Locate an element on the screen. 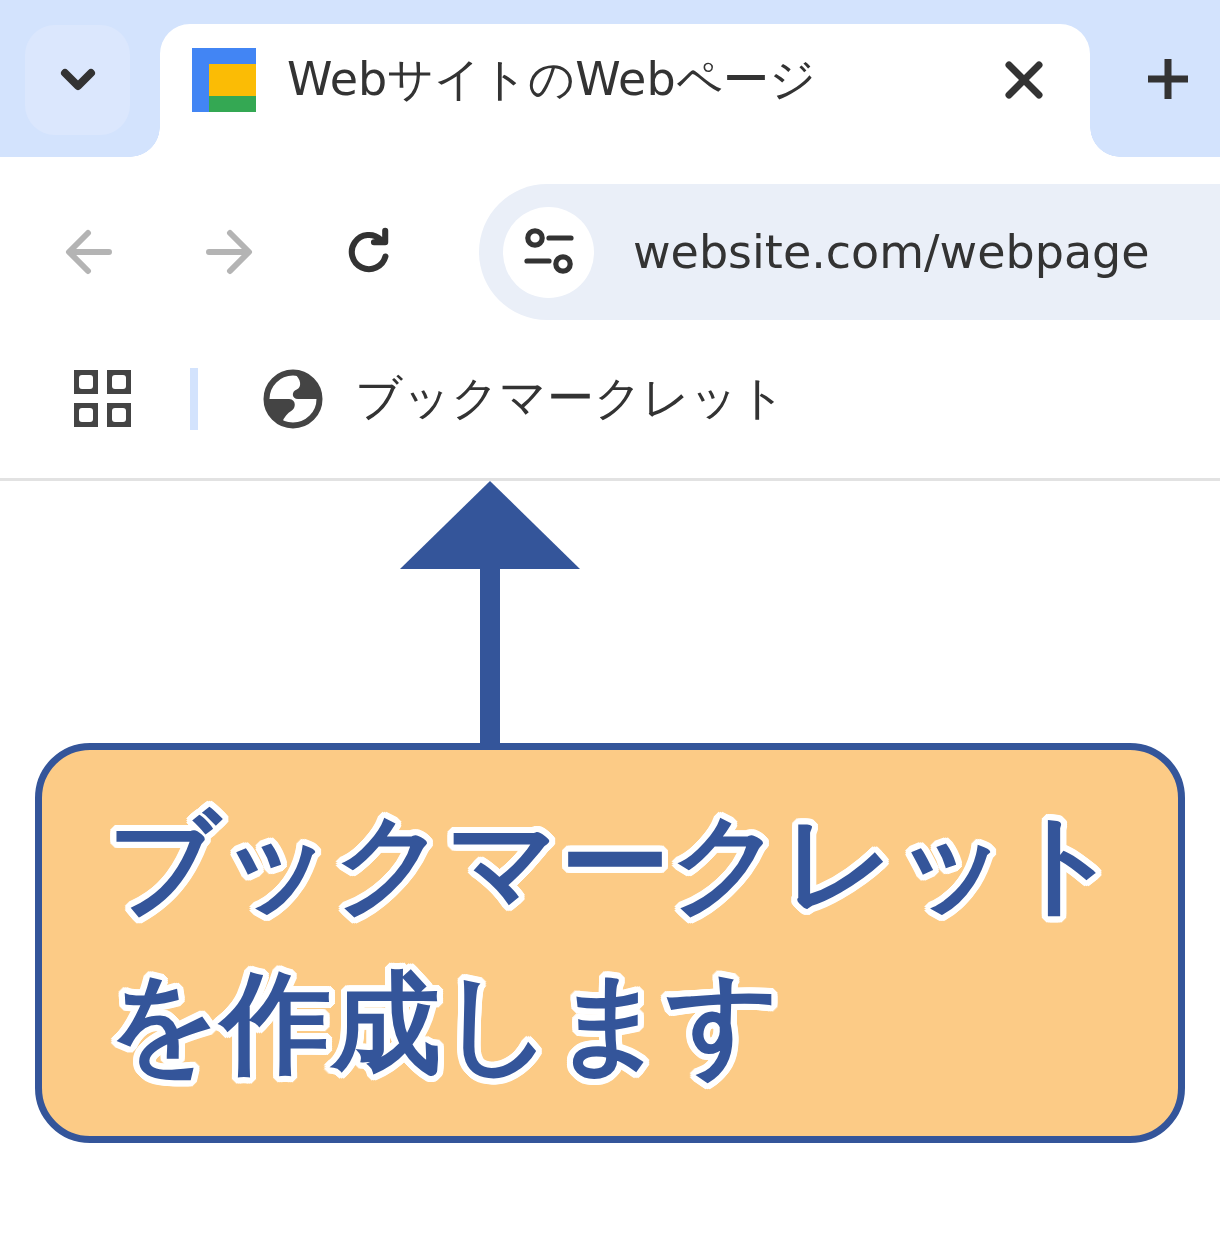 The image size is (1220, 1240). close-tab-button is located at coordinates (1024, 80).